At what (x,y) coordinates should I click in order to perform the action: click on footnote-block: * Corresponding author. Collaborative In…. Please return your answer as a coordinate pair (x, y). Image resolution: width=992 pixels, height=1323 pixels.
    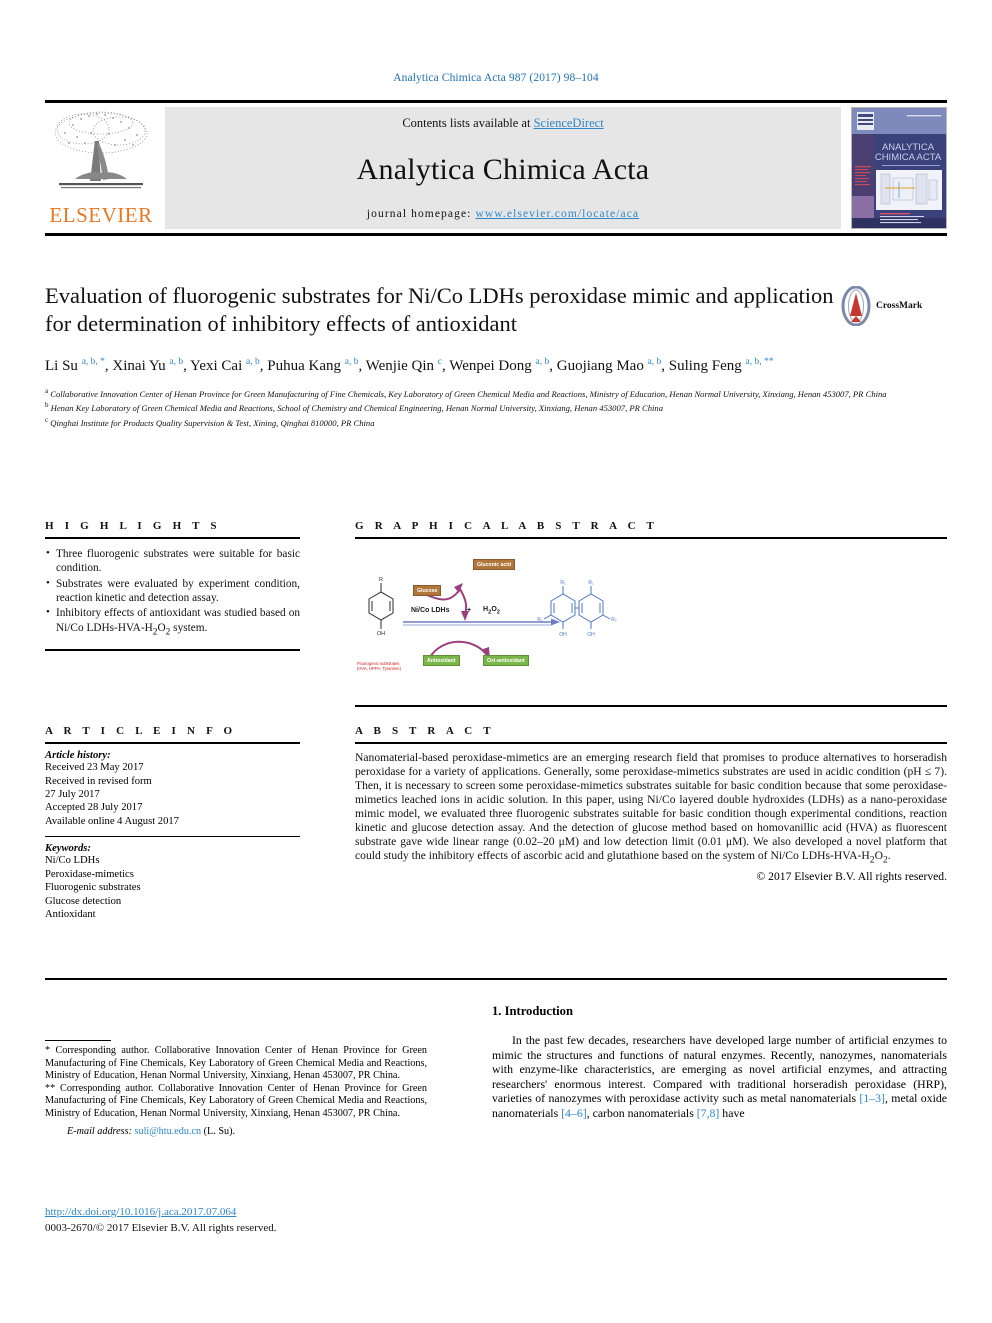
    Looking at the image, I should click on (236, 1088).